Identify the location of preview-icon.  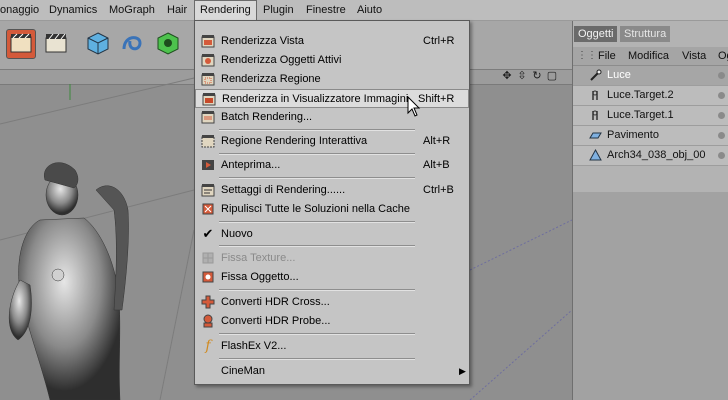
(208, 165).